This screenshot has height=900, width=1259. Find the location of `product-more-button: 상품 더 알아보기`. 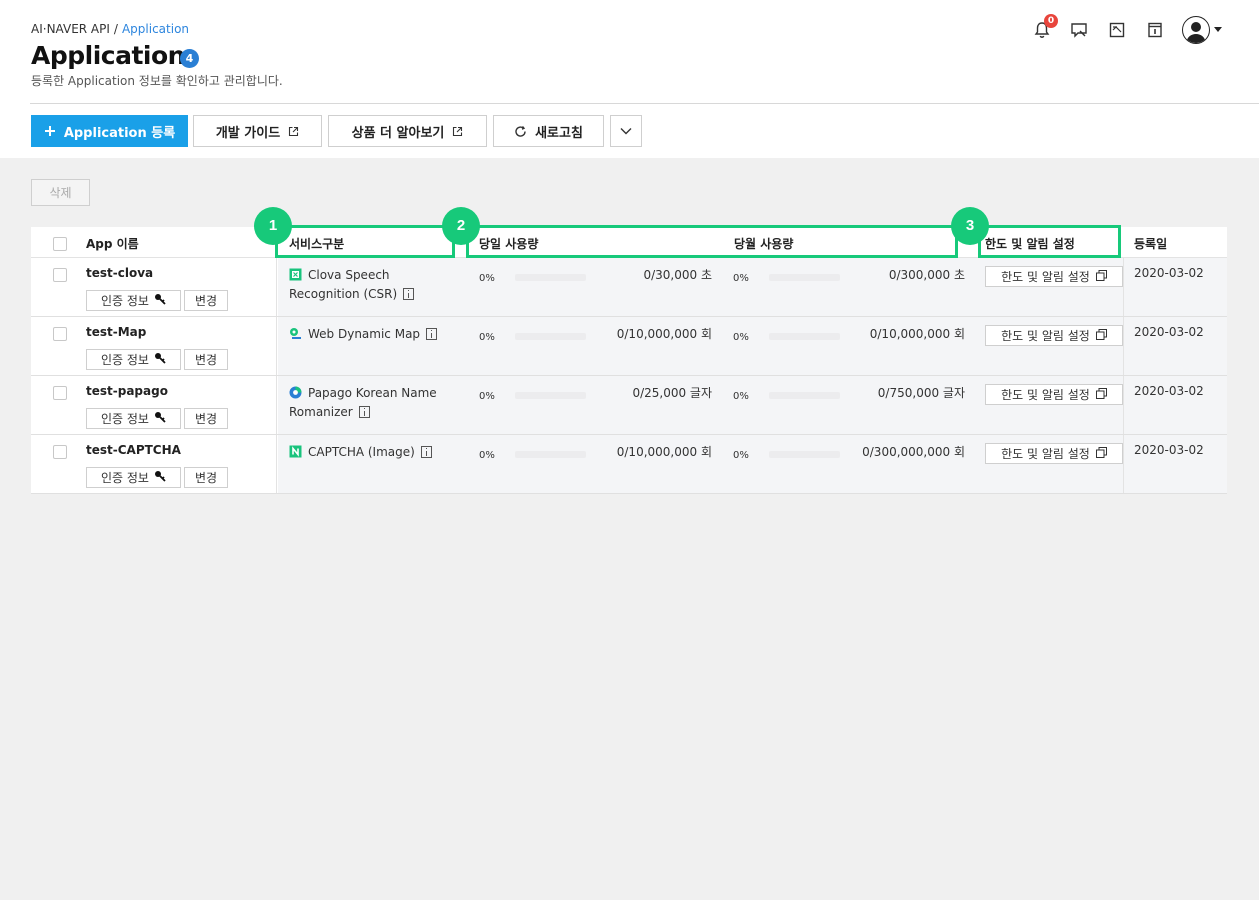

product-more-button: 상품 더 알아보기 is located at coordinates (407, 131).